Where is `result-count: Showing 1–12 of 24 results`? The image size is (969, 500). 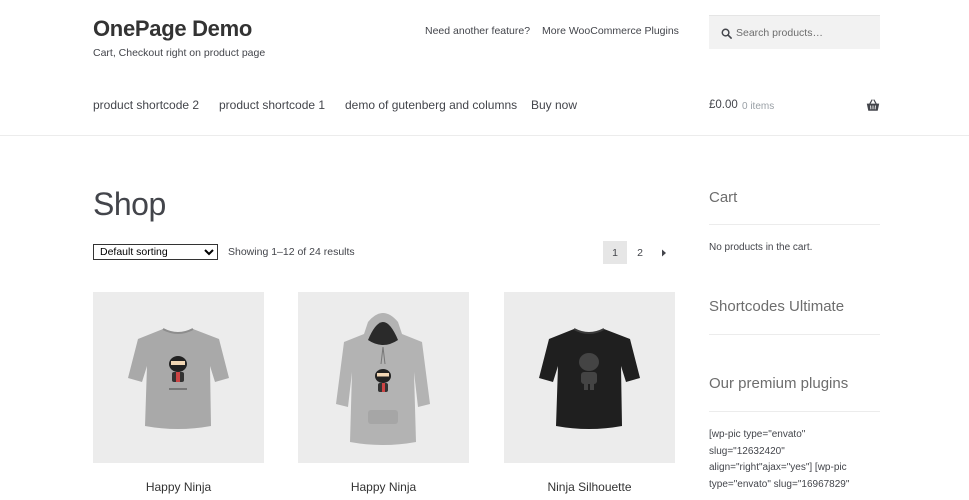 result-count: Showing 1–12 of 24 results is located at coordinates (291, 252).